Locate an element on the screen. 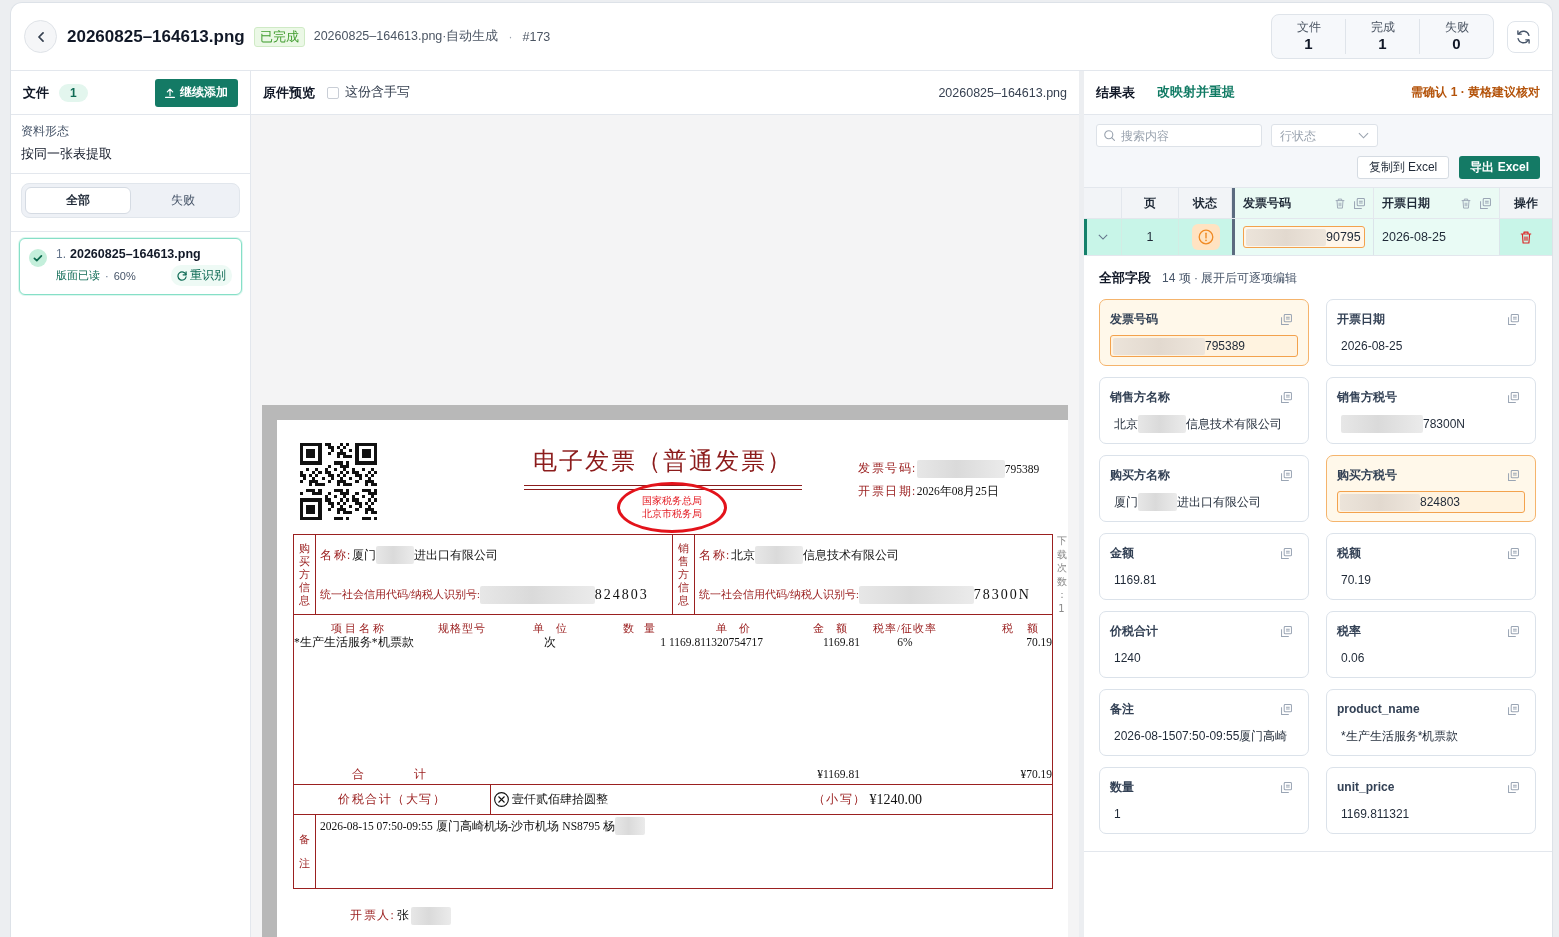 The height and width of the screenshot is (937, 1559). filter-tab: 失败 is located at coordinates (183, 200).